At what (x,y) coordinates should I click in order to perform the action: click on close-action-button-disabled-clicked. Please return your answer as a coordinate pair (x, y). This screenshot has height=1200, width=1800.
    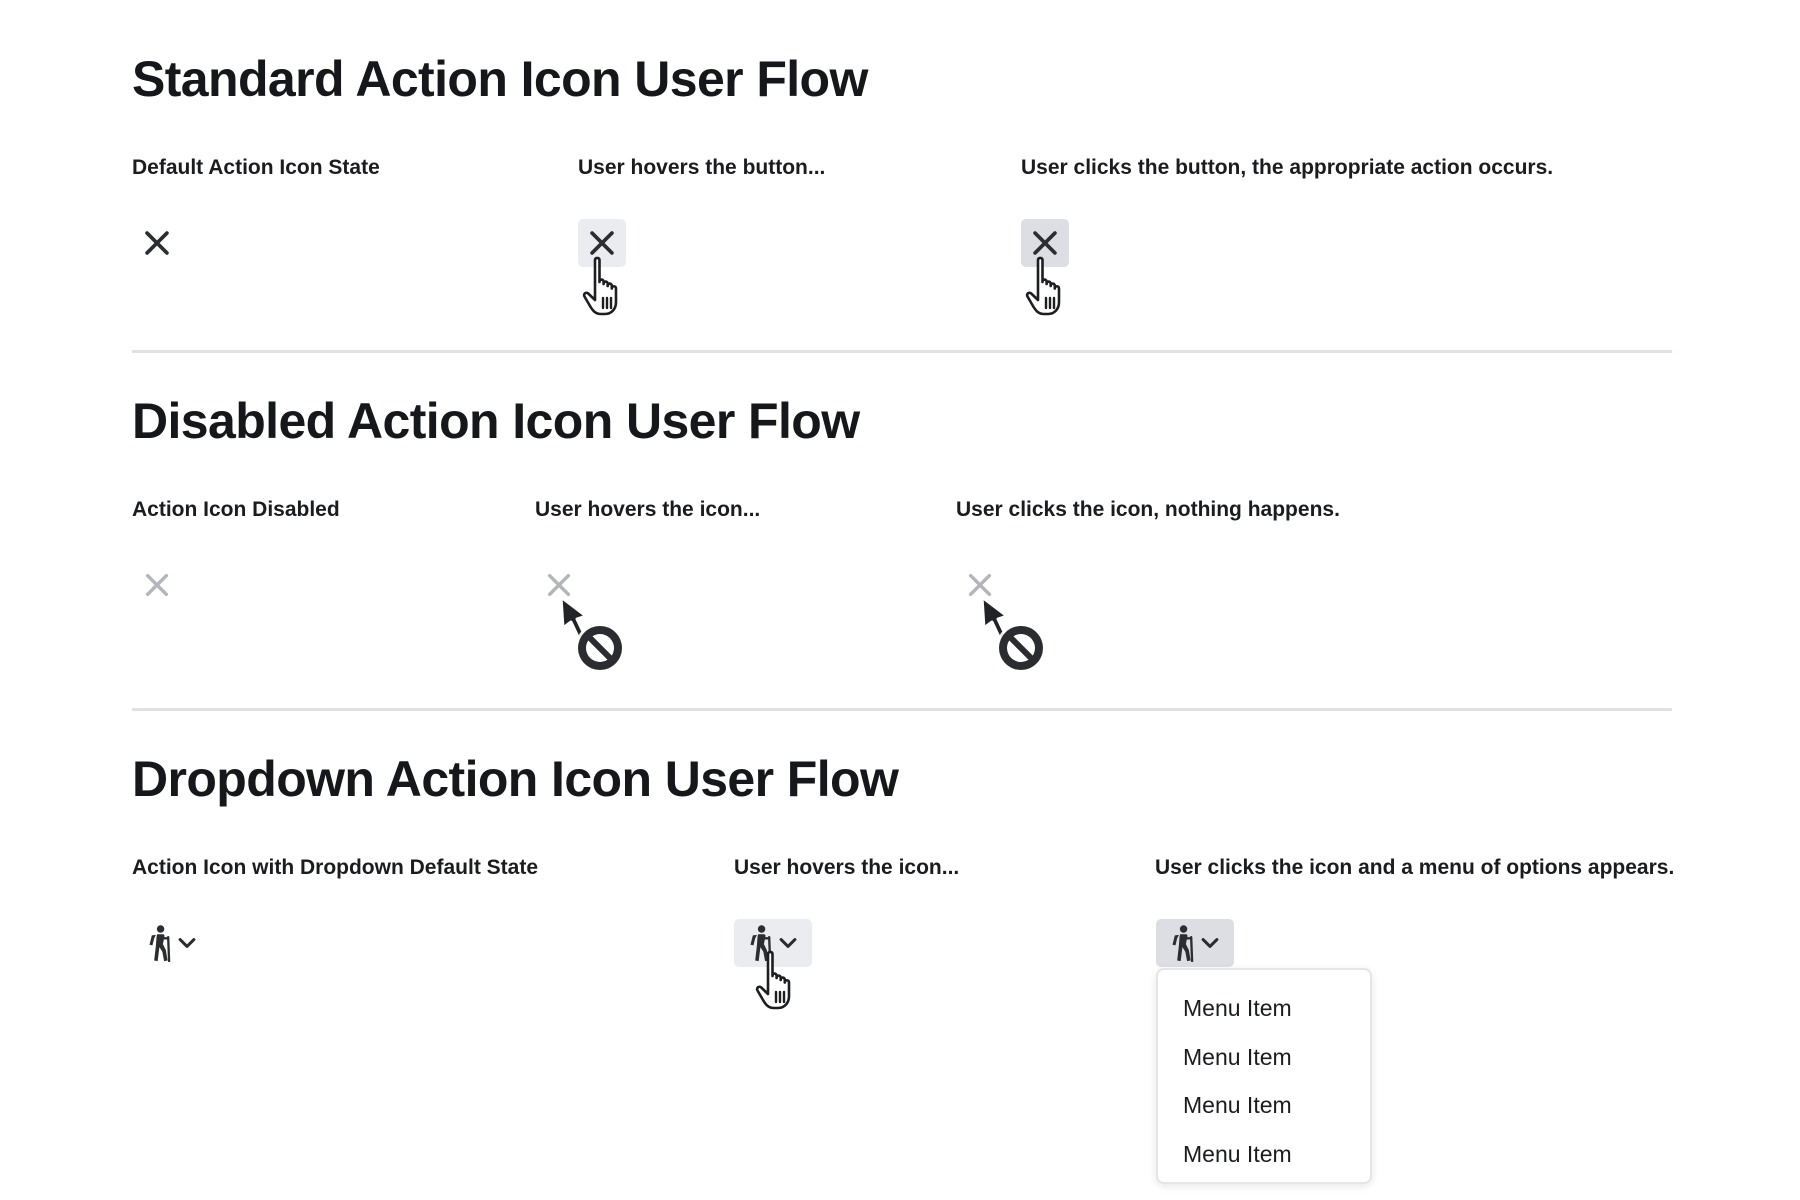
    Looking at the image, I should click on (980, 585).